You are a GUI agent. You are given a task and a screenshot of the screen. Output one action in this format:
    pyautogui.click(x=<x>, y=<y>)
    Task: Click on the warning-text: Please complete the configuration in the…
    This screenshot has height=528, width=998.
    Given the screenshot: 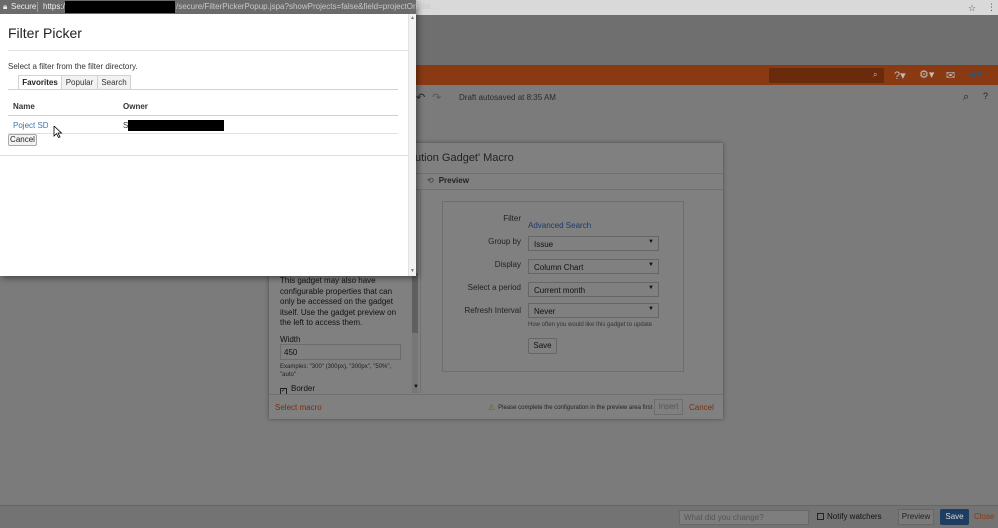 What is the action you would take?
    pyautogui.click(x=575, y=408)
    